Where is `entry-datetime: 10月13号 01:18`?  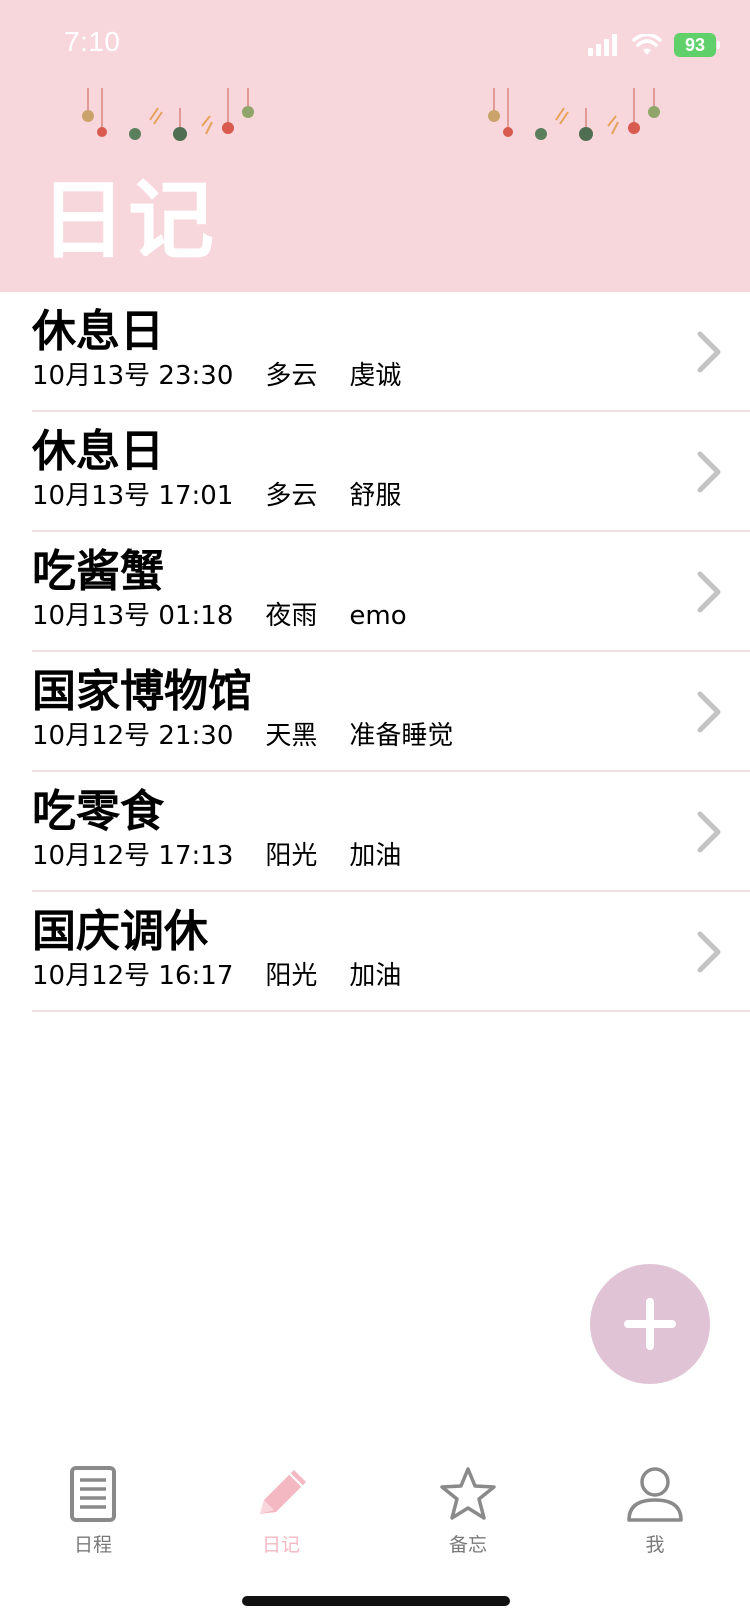 entry-datetime: 10月13号 01:18 is located at coordinates (133, 616).